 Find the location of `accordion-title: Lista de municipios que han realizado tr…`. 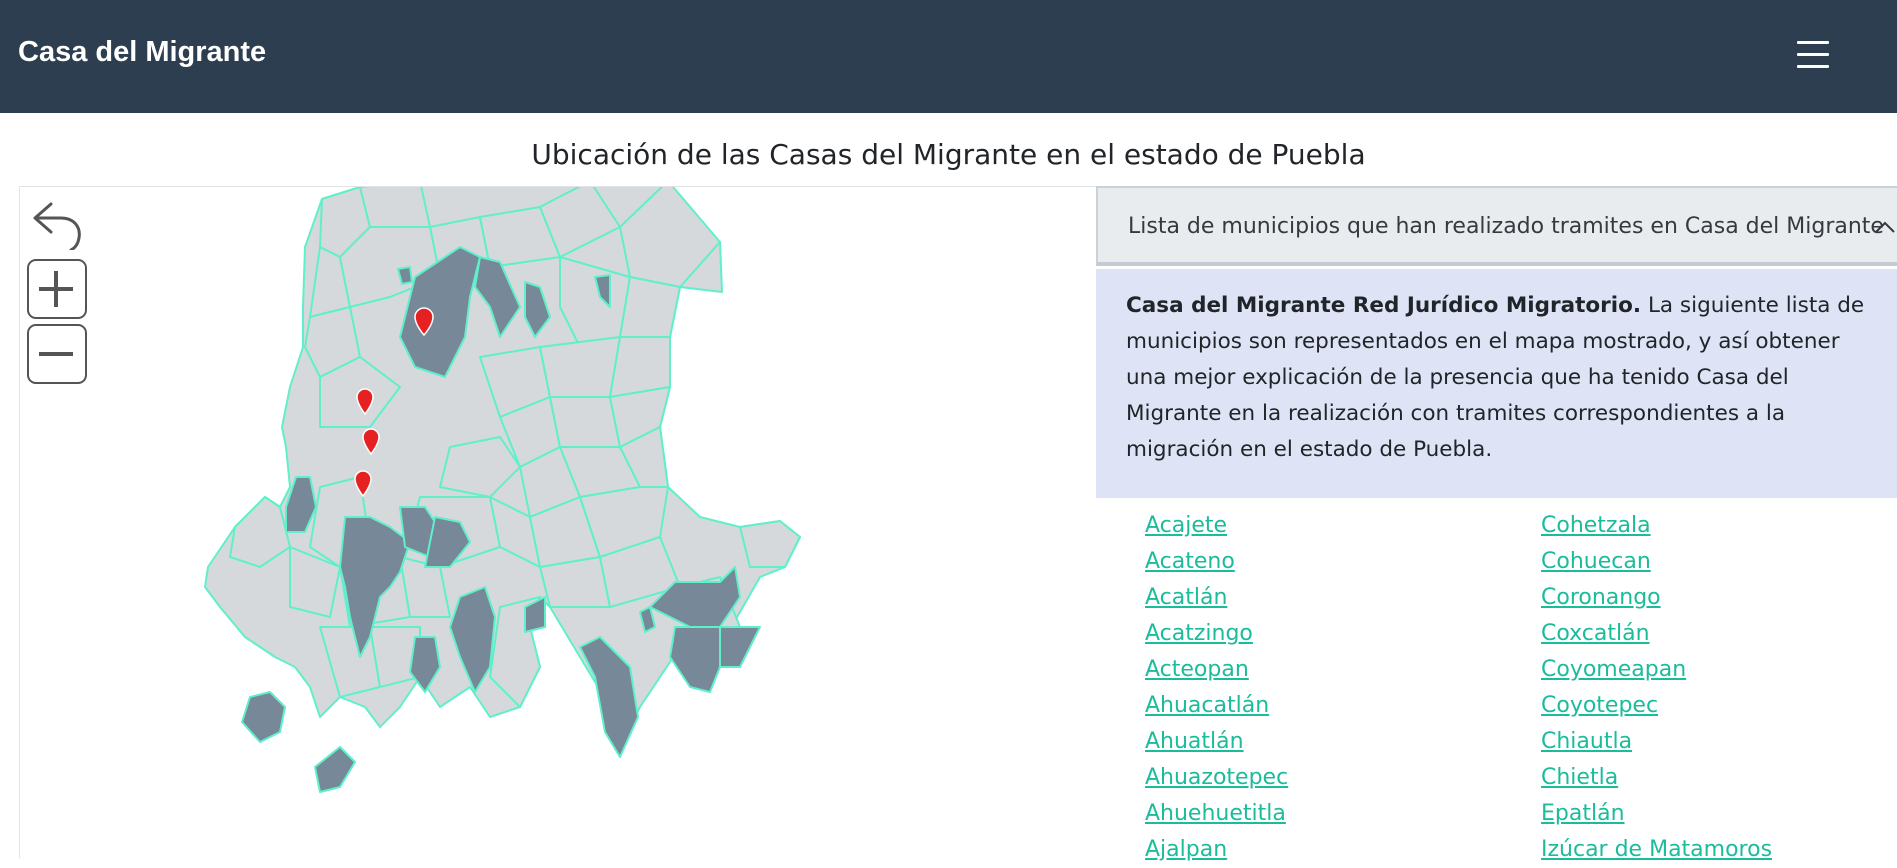

accordion-title: Lista de municipios que han realizado tr… is located at coordinates (1506, 226).